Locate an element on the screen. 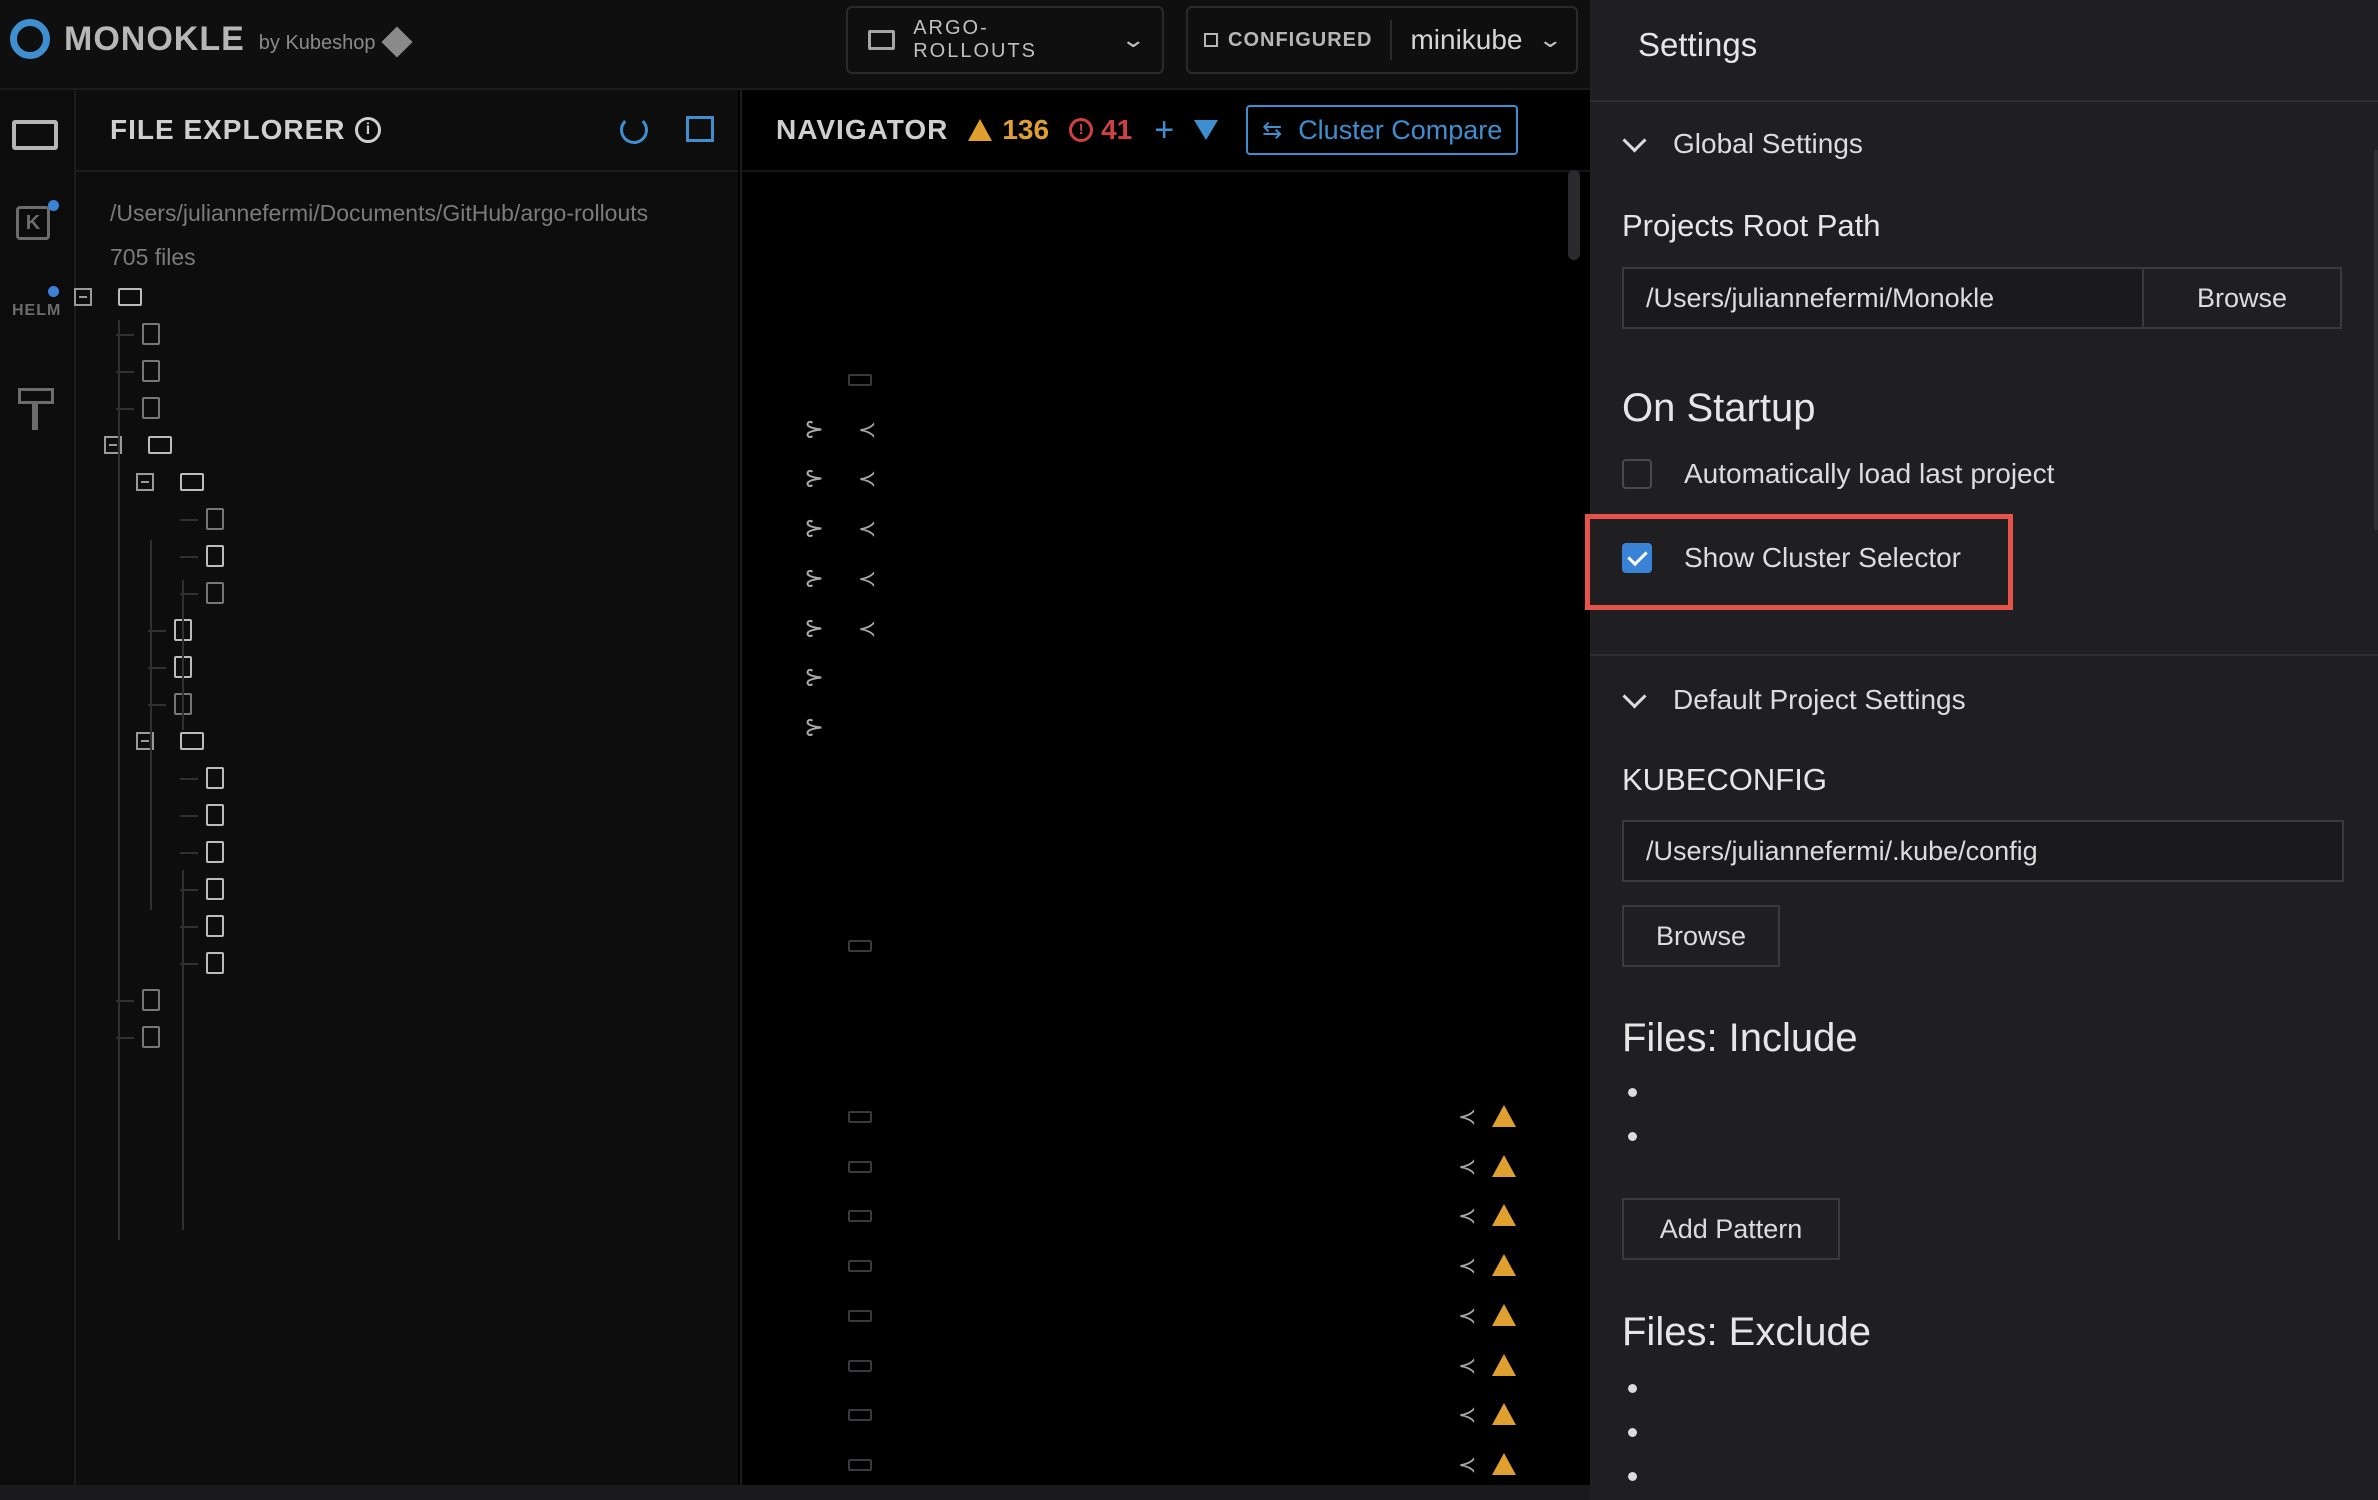 This screenshot has width=2378, height=1500. filter-icon is located at coordinates (1206, 130).